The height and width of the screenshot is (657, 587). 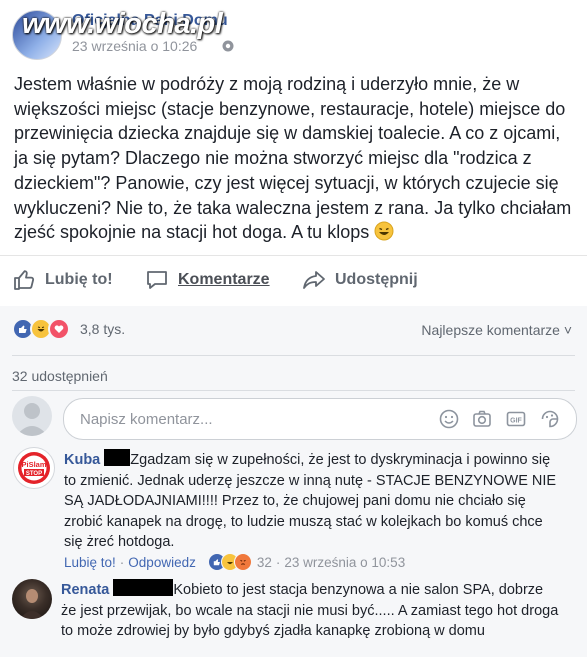 I want to click on comment-like-link: Lubię to!, so click(x=90, y=562).